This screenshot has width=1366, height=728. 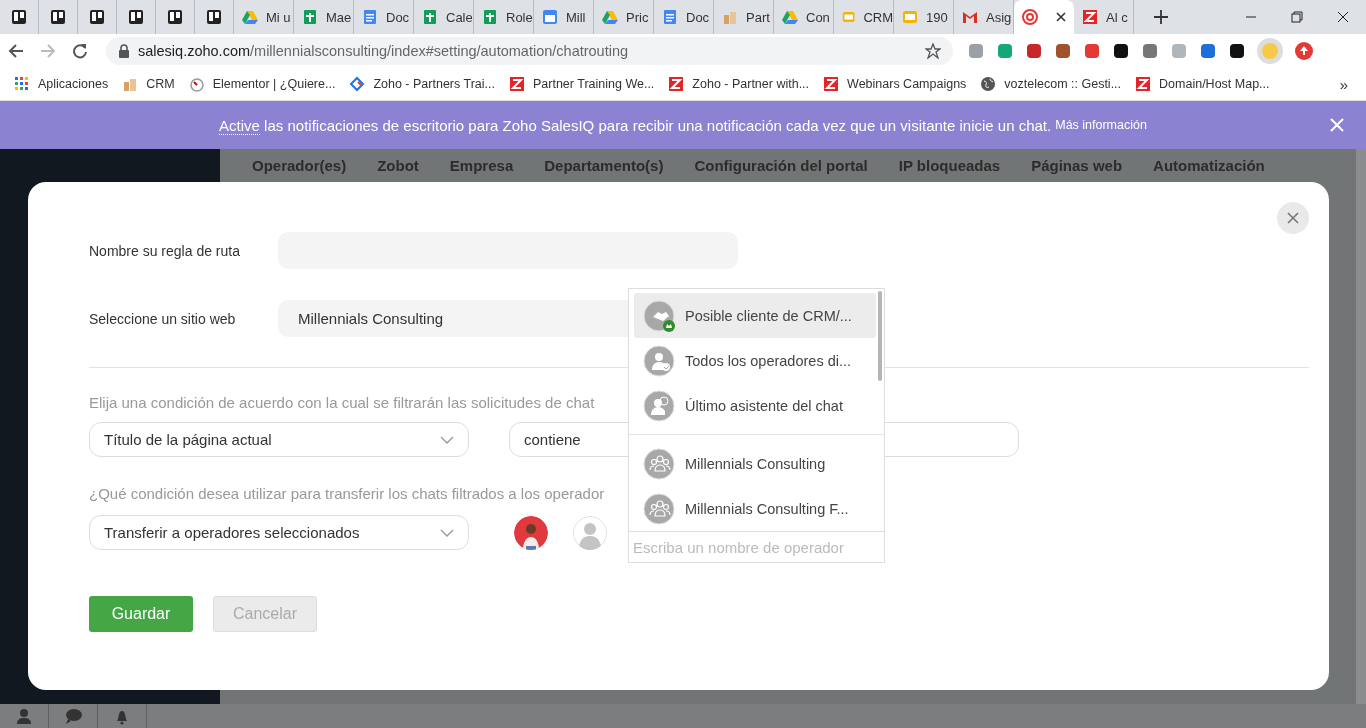 I want to click on transfer-select: Transferir a operadores seleccionados, so click(x=279, y=532).